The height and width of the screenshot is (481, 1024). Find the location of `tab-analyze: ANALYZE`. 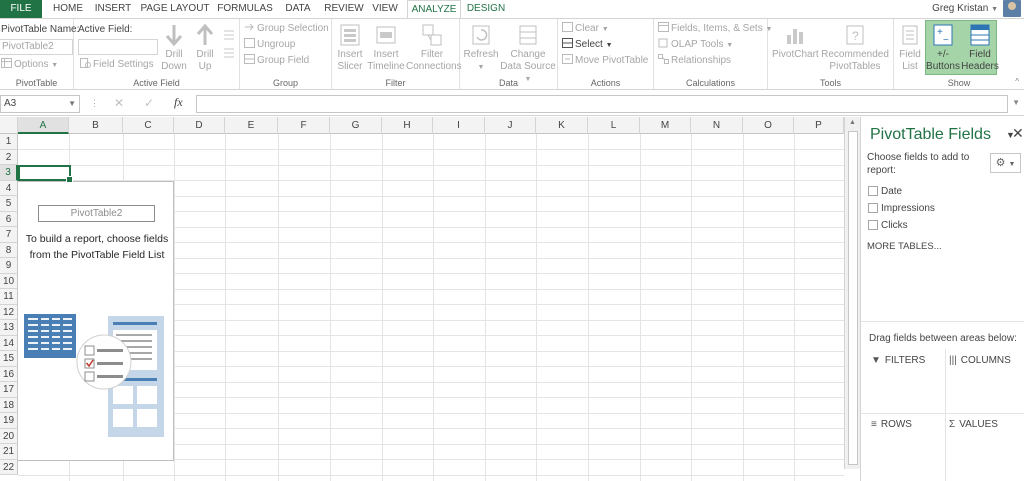

tab-analyze: ANALYZE is located at coordinates (434, 9).